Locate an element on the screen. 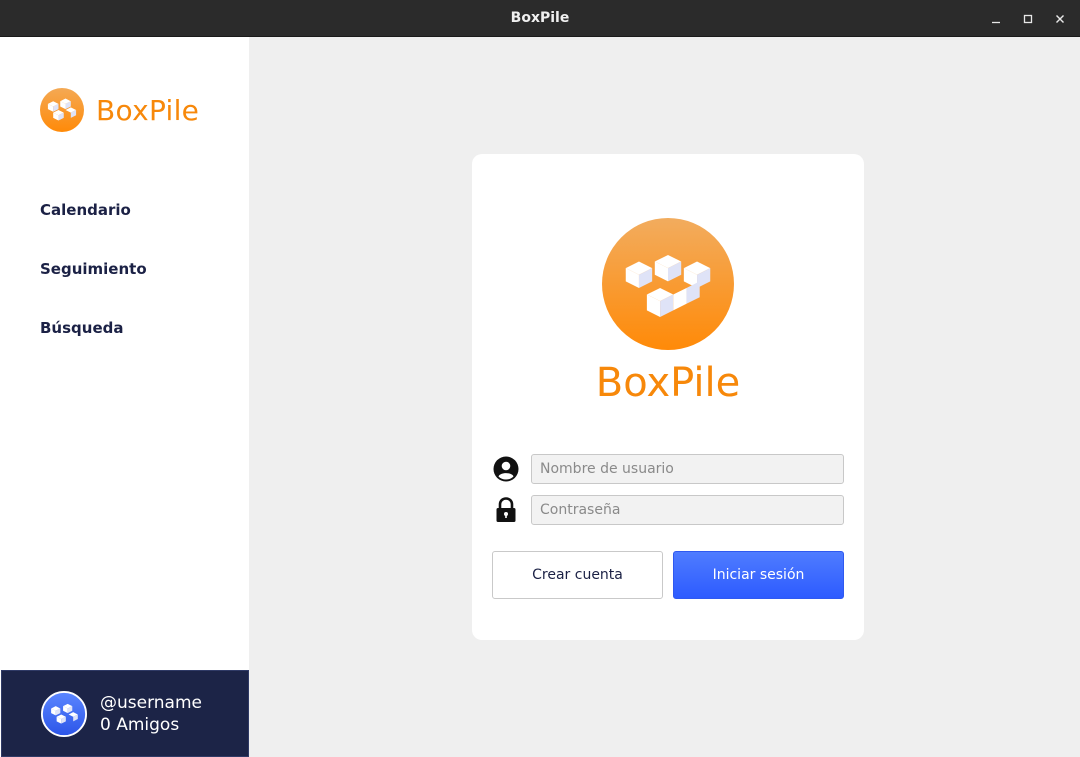 This screenshot has width=1080, height=757. username-input is located at coordinates (687, 469).